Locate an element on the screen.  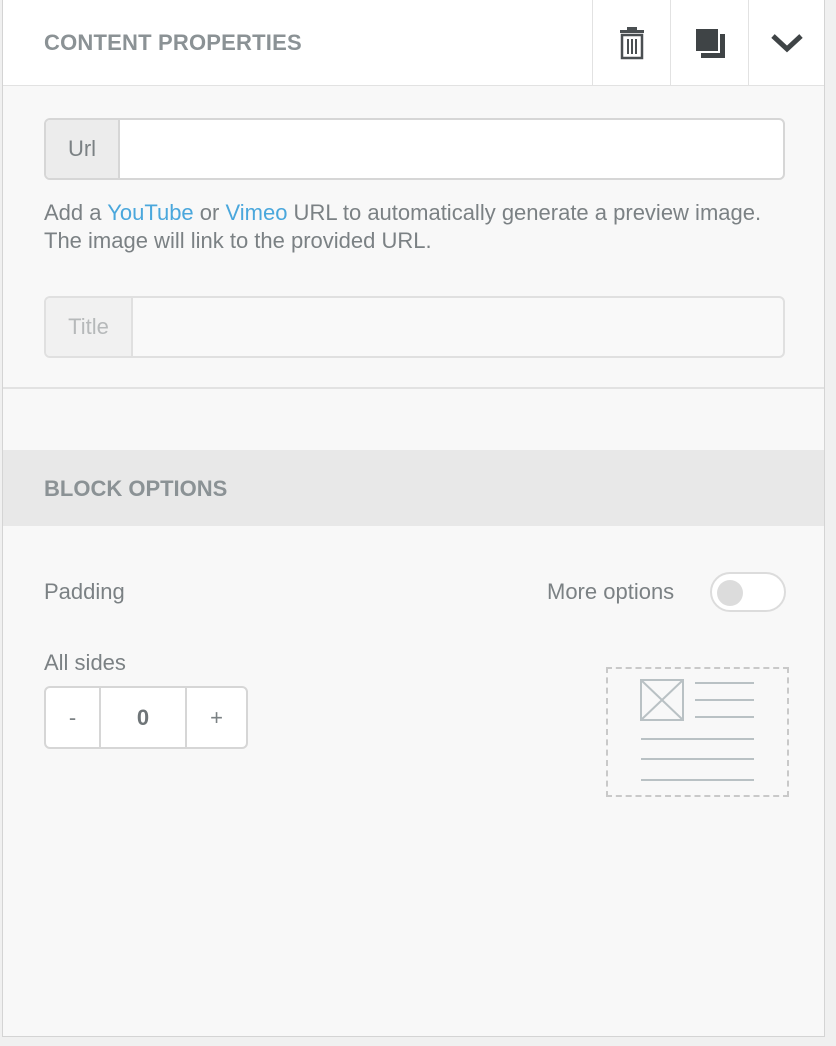
title-field: Title is located at coordinates (414, 327).